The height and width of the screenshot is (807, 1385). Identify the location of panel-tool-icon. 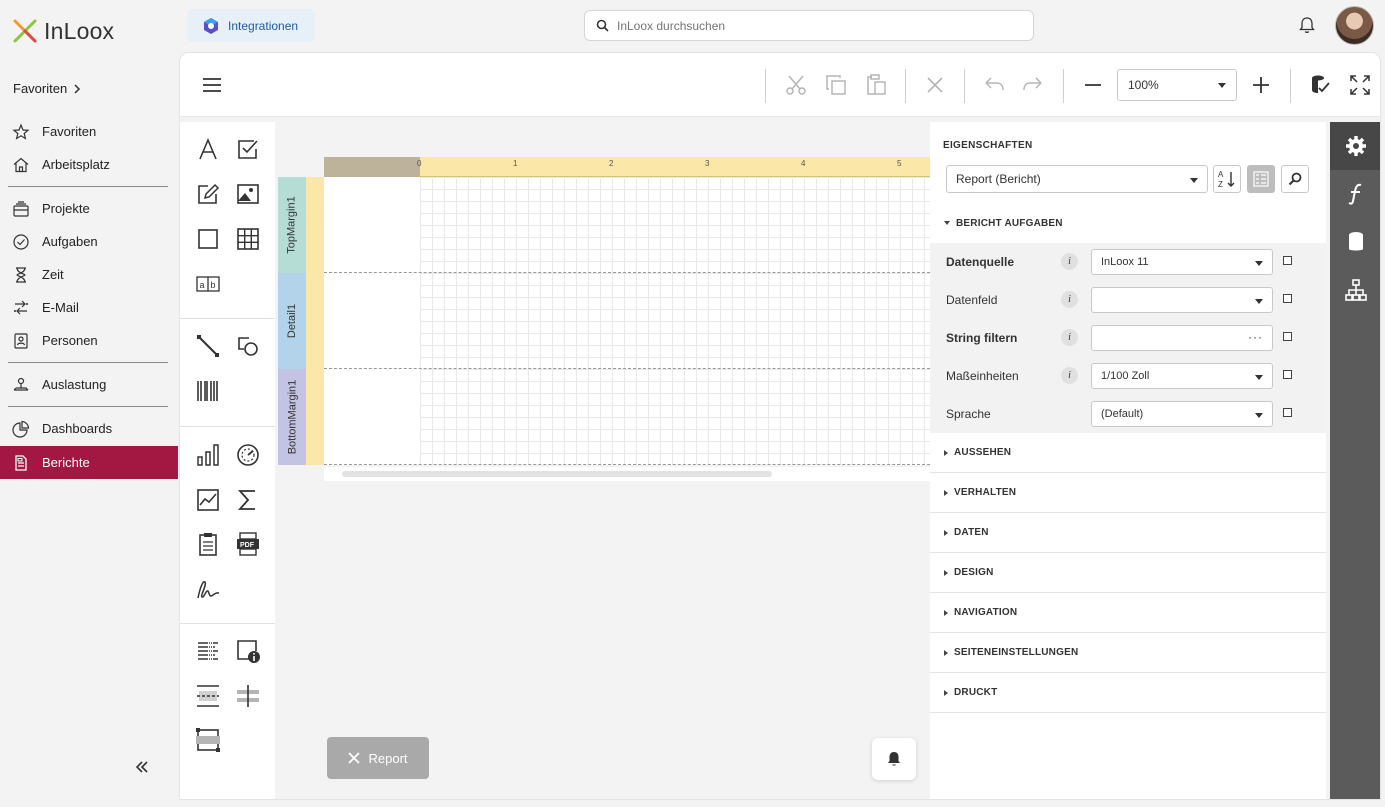
(208, 239).